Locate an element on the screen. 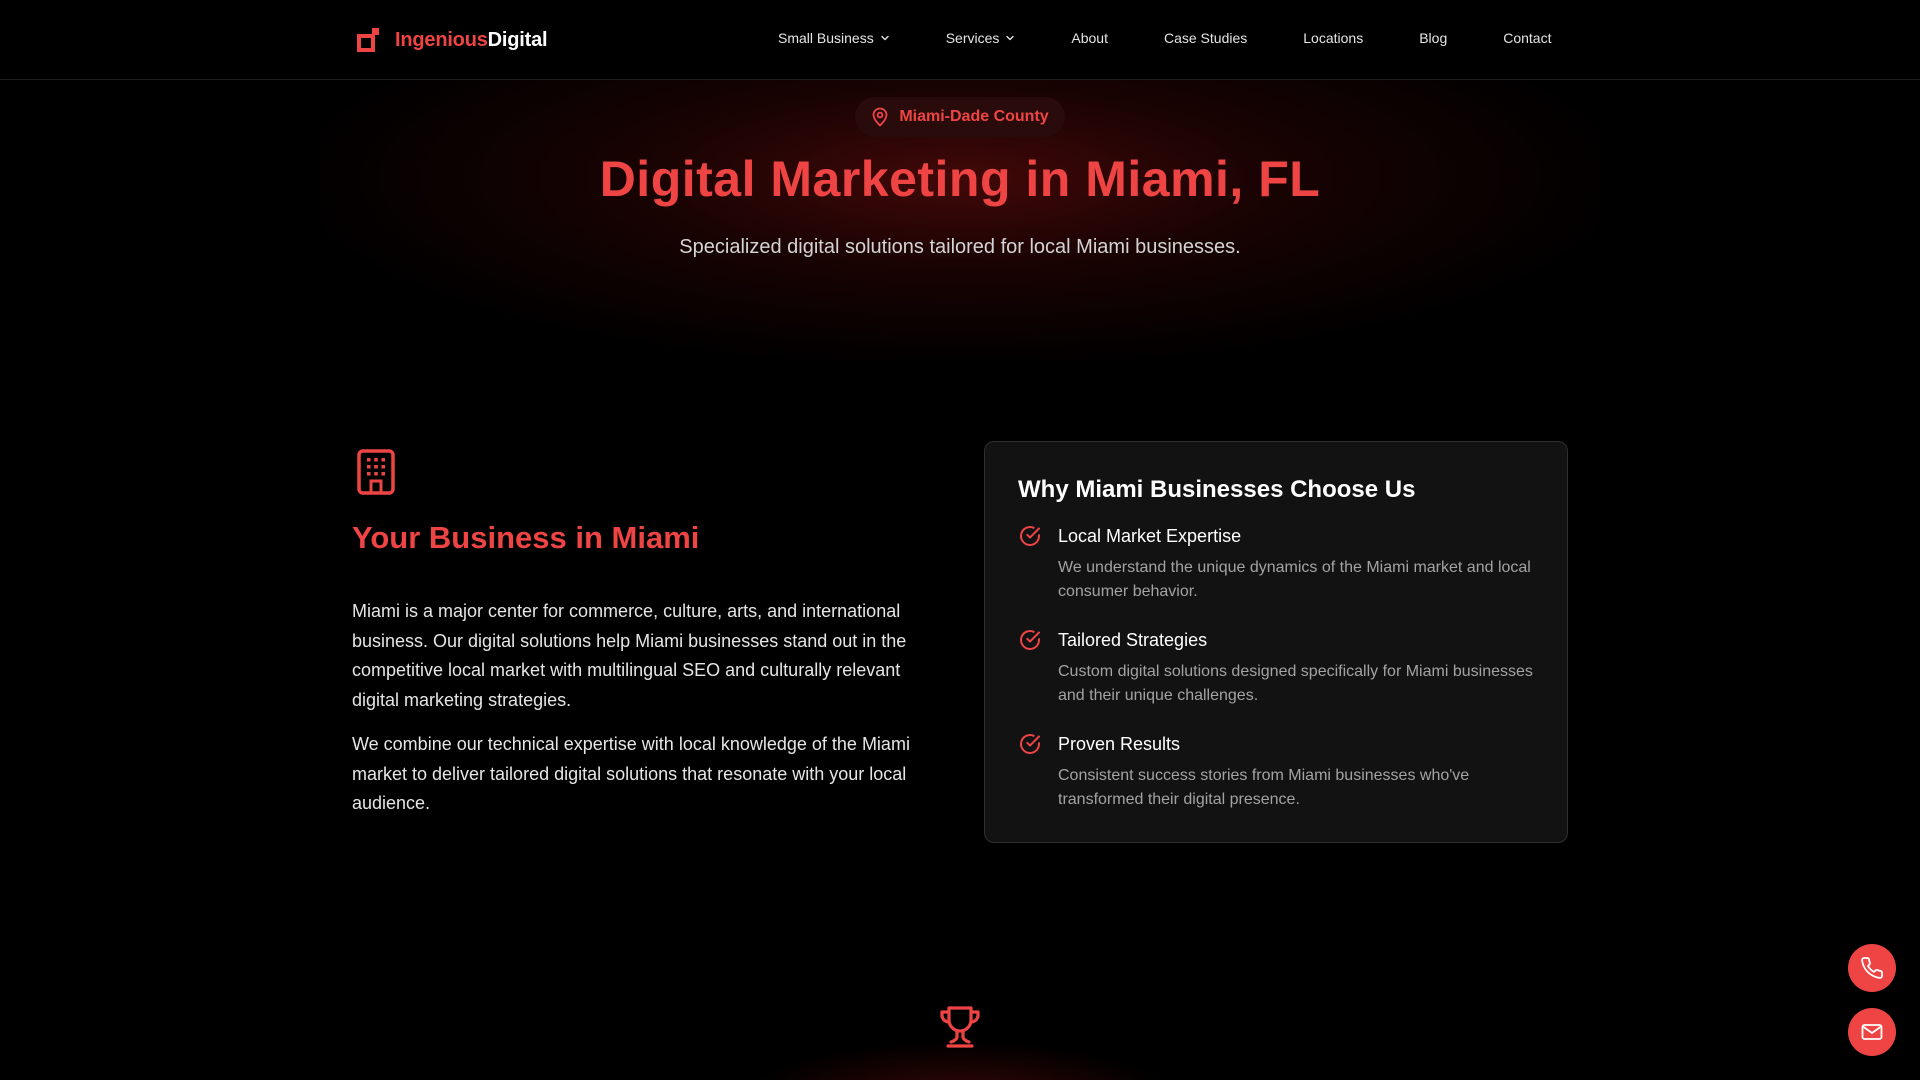 The image size is (1920, 1080). nav-item-label: About is located at coordinates (1089, 38).